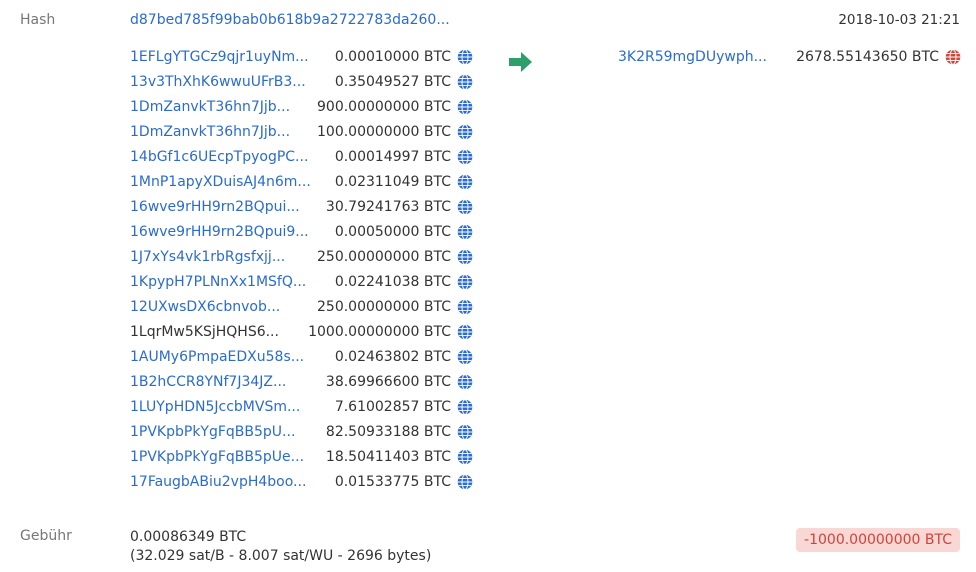  Describe the element at coordinates (388, 457) in the screenshot. I see `input-amount: 18.50411403 BTC` at that location.